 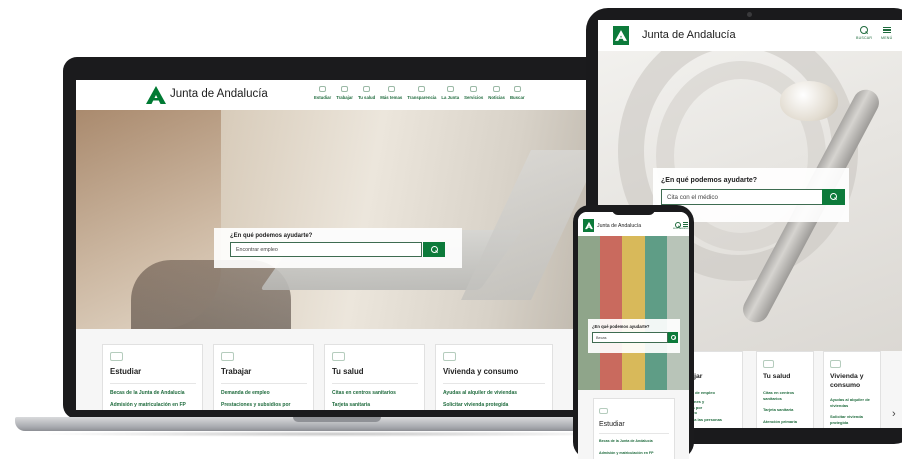 What do you see at coordinates (474, 97) in the screenshot?
I see `nav-label: Servicios` at bounding box center [474, 97].